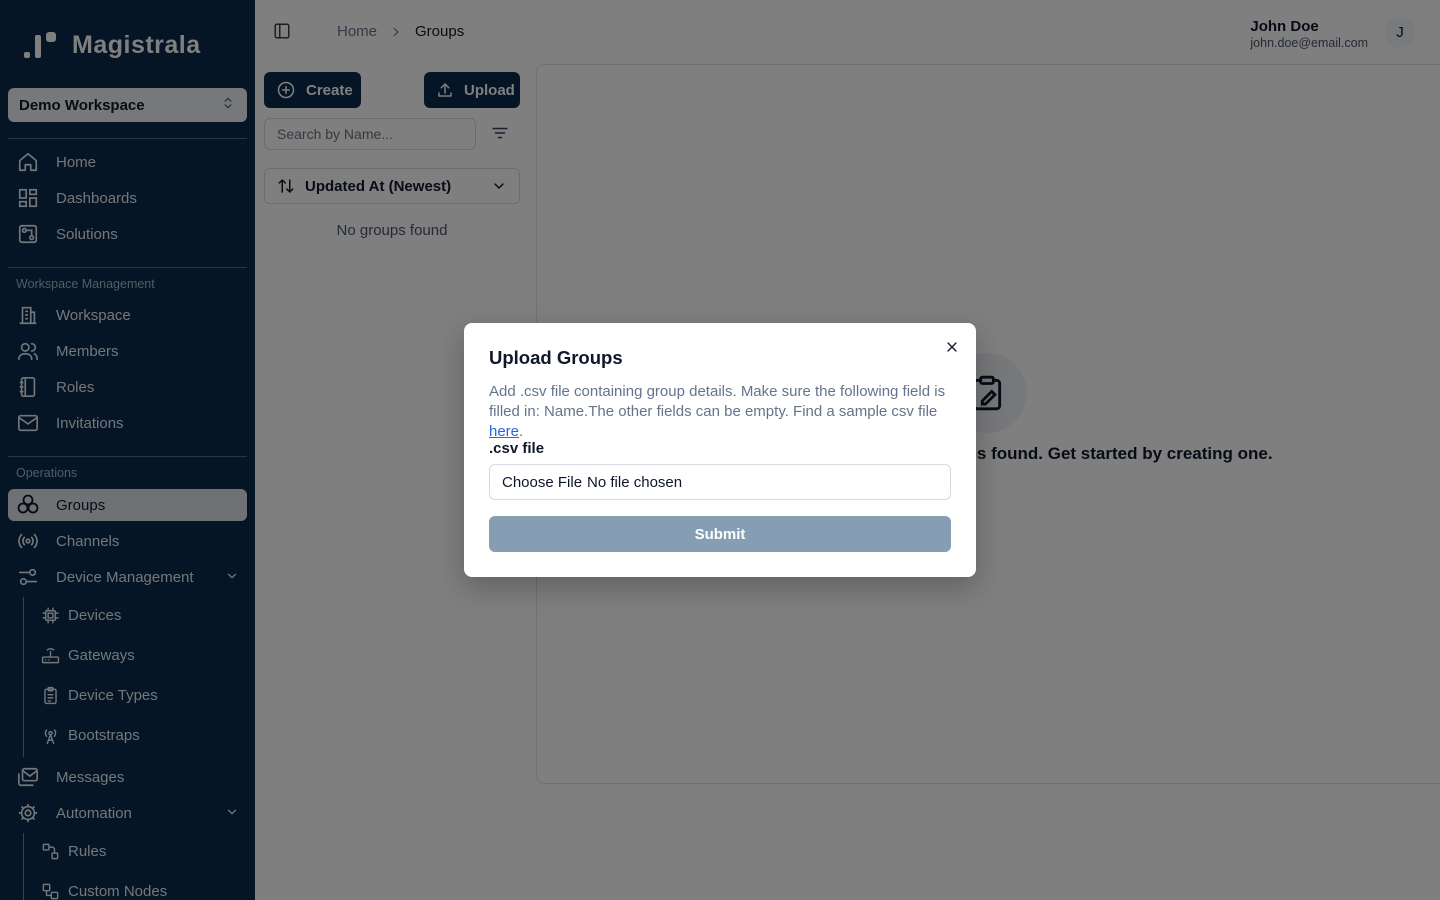 The height and width of the screenshot is (900, 1440). What do you see at coordinates (720, 534) in the screenshot?
I see `submit-button: Submit` at bounding box center [720, 534].